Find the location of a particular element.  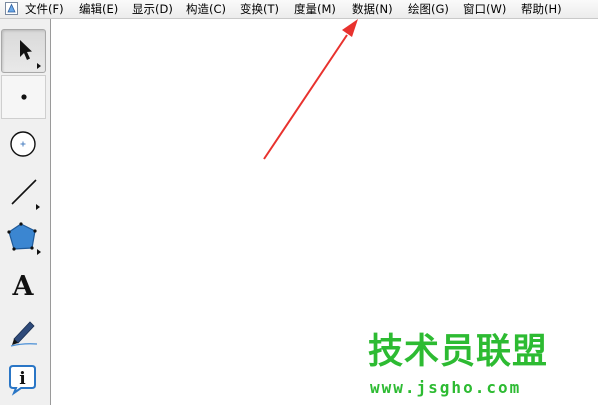

watermark-title: 技术员联盟 is located at coordinates (458, 352).